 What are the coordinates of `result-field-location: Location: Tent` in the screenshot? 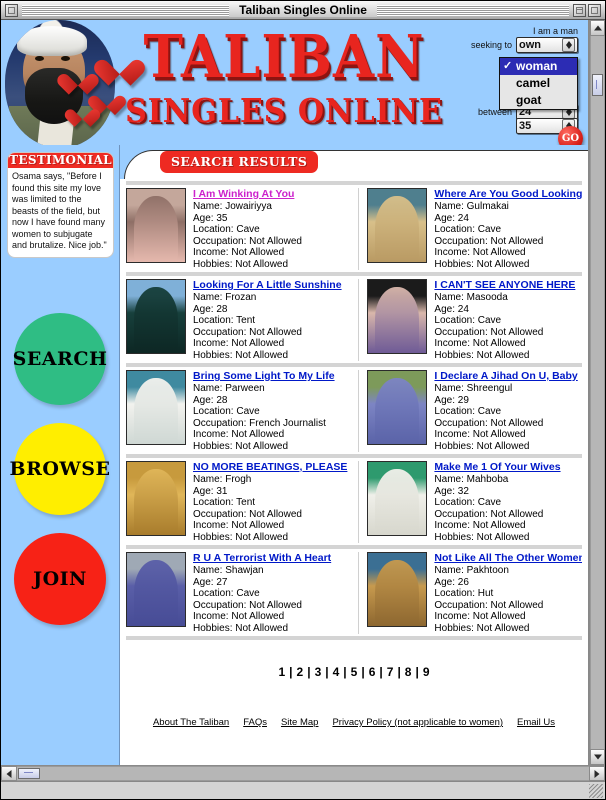 It's located at (224, 502).